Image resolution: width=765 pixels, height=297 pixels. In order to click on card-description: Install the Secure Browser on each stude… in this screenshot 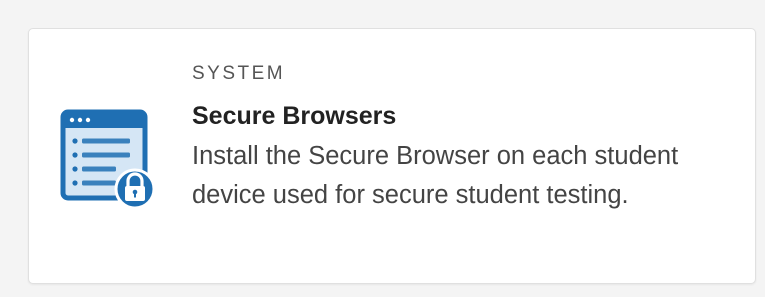, I will do `click(435, 175)`.